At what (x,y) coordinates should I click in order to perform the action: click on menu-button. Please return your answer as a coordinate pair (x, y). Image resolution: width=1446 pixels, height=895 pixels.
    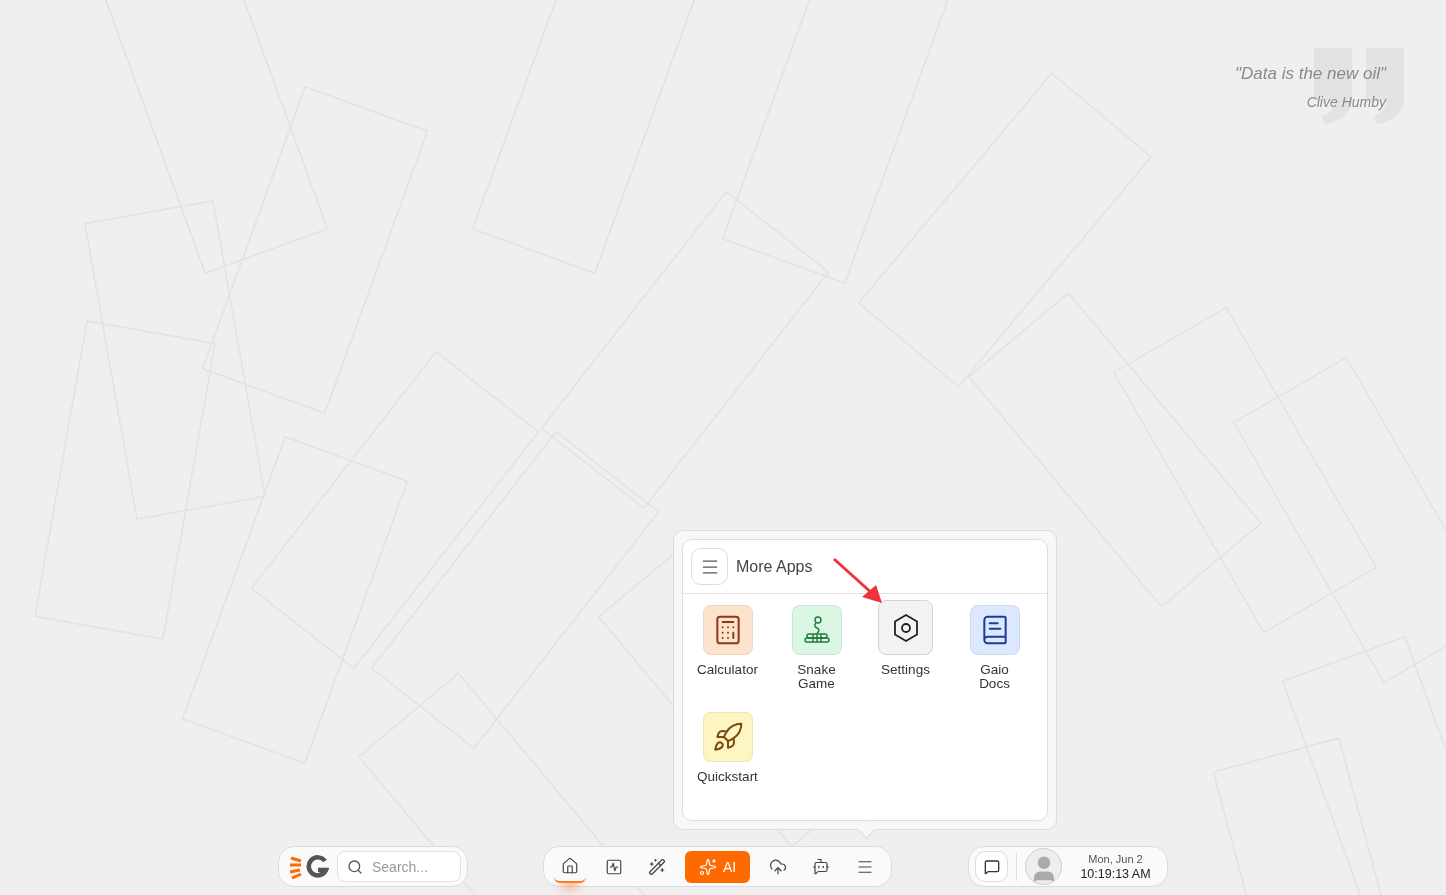
    Looking at the image, I should click on (709, 566).